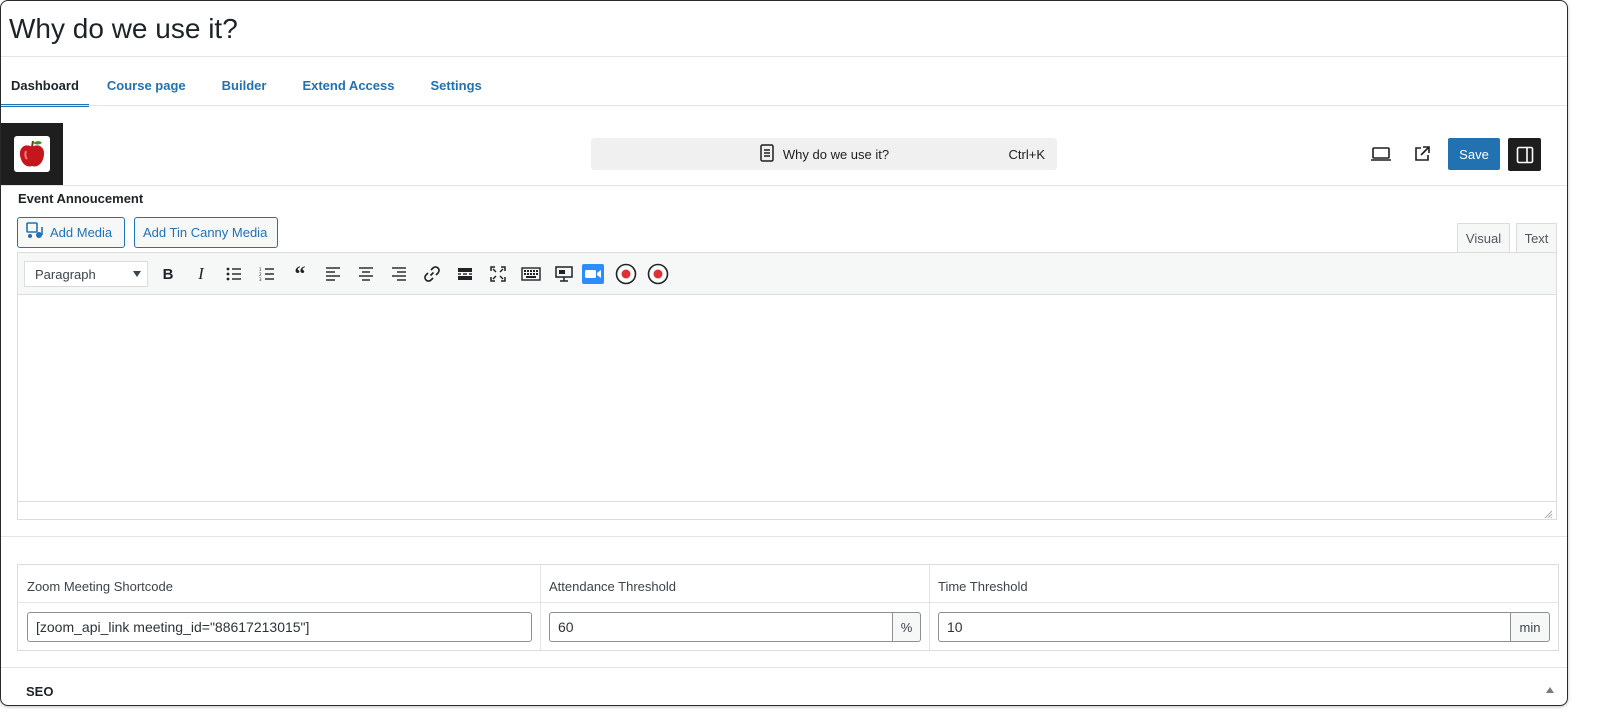 This screenshot has width=1600, height=726. I want to click on add-media-button: Add Media, so click(71, 232).